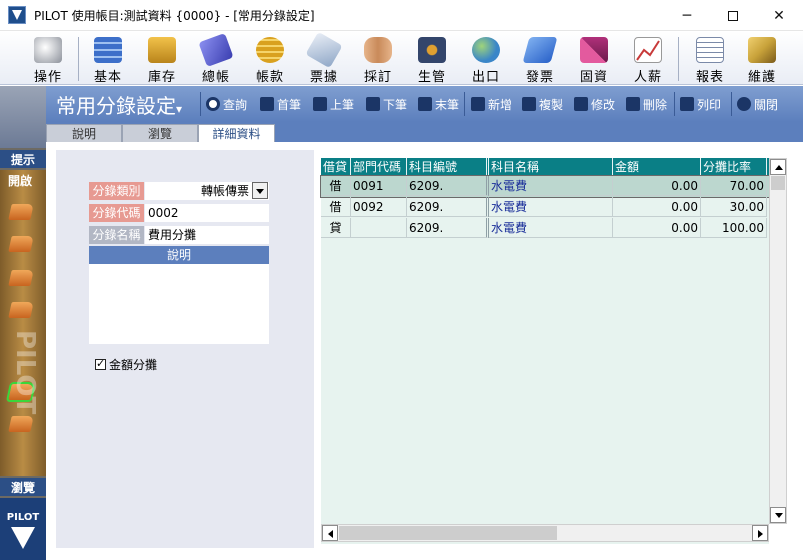 The image size is (803, 560). I want to click on grid-header-cell: 分攤比率, so click(734, 167).